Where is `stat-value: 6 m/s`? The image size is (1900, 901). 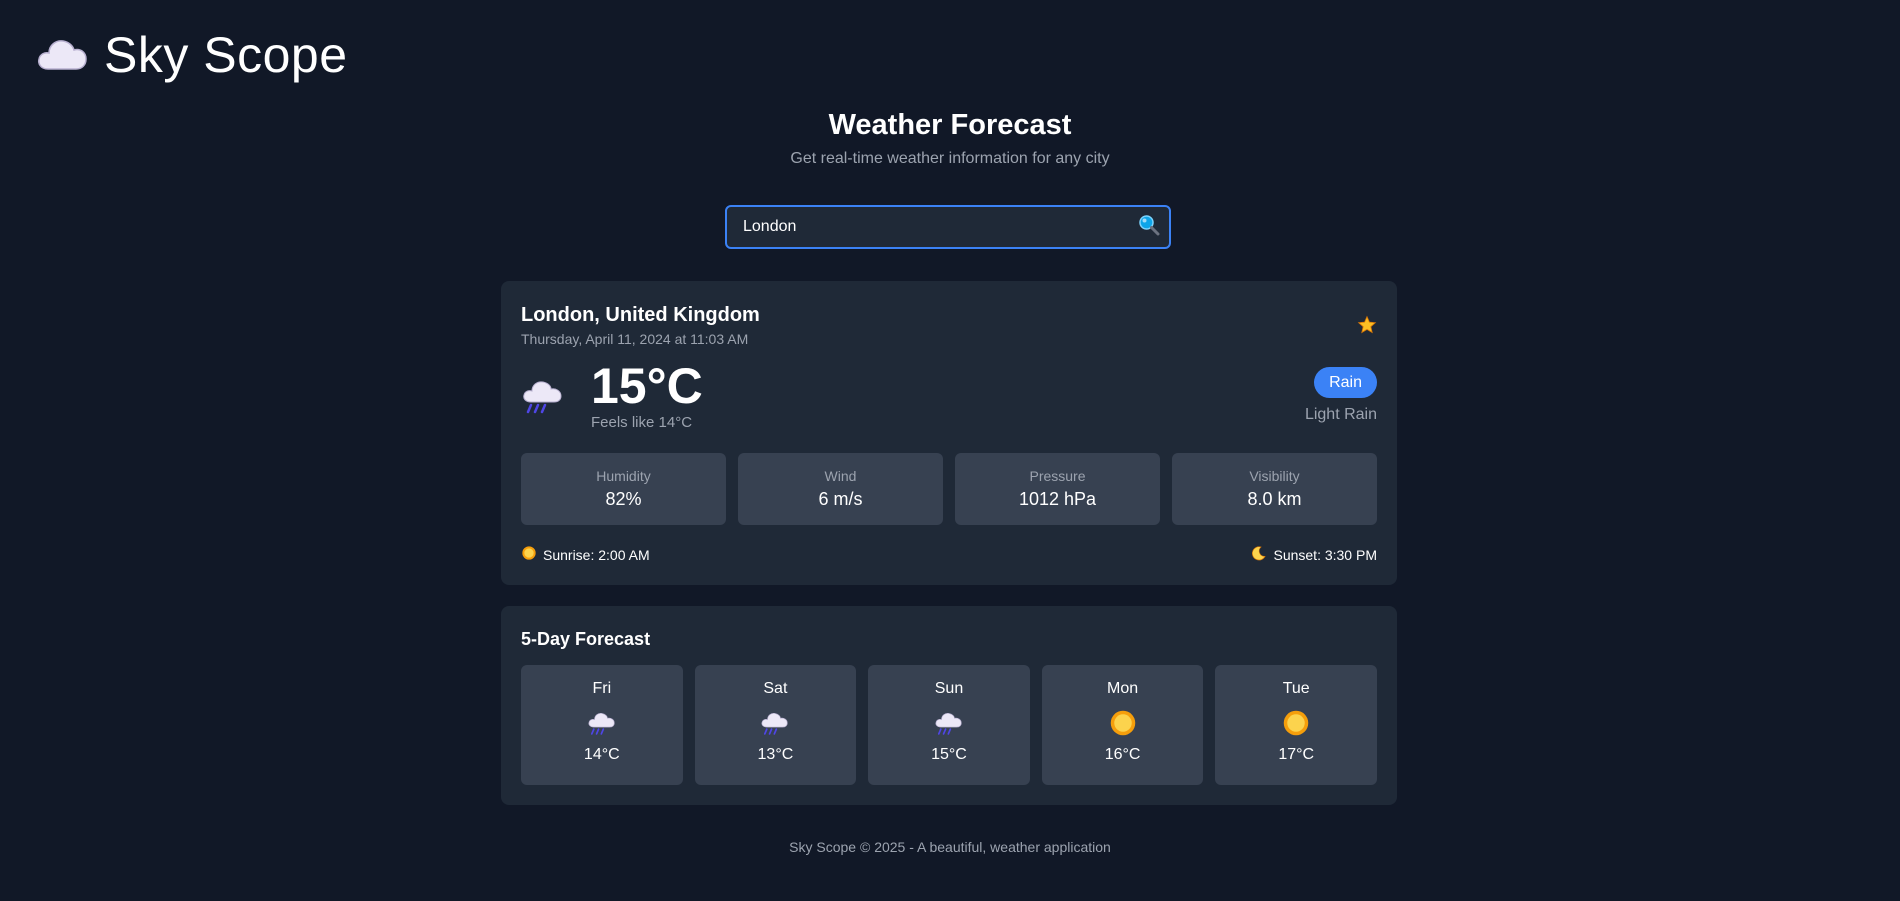
stat-value: 6 m/s is located at coordinates (840, 499).